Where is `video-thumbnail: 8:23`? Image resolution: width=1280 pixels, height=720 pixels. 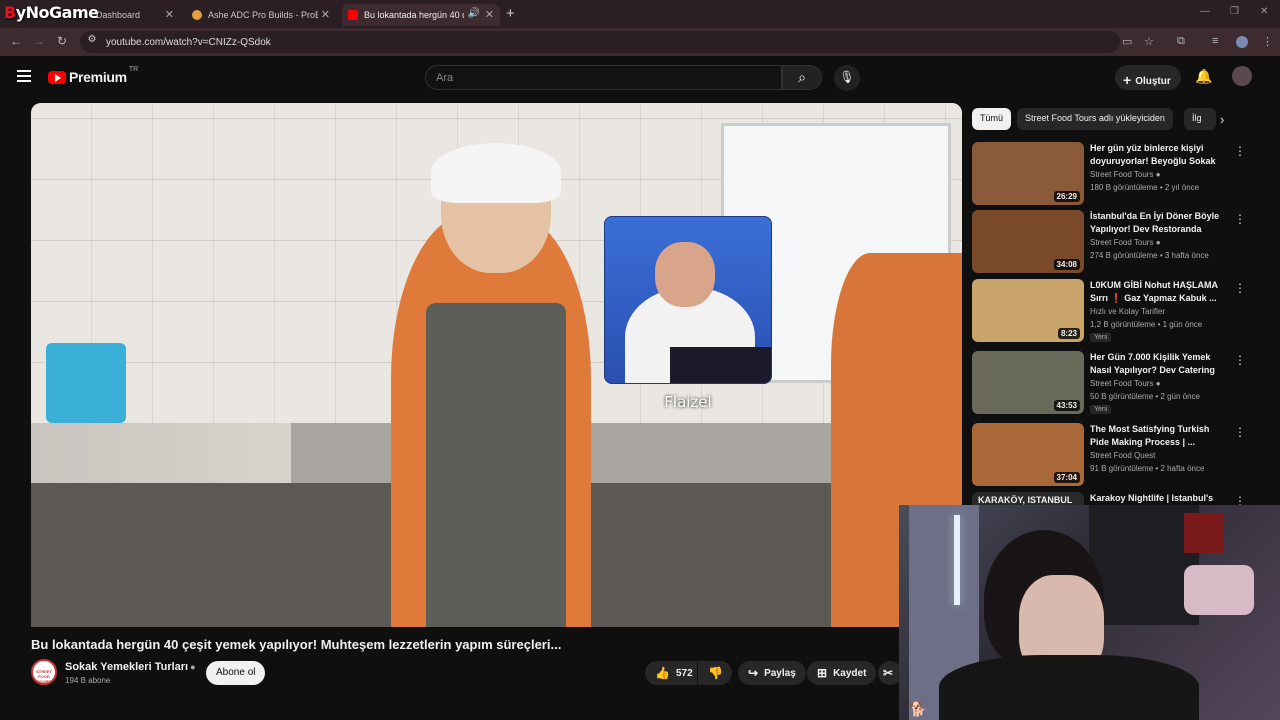 video-thumbnail: 8:23 is located at coordinates (1028, 310).